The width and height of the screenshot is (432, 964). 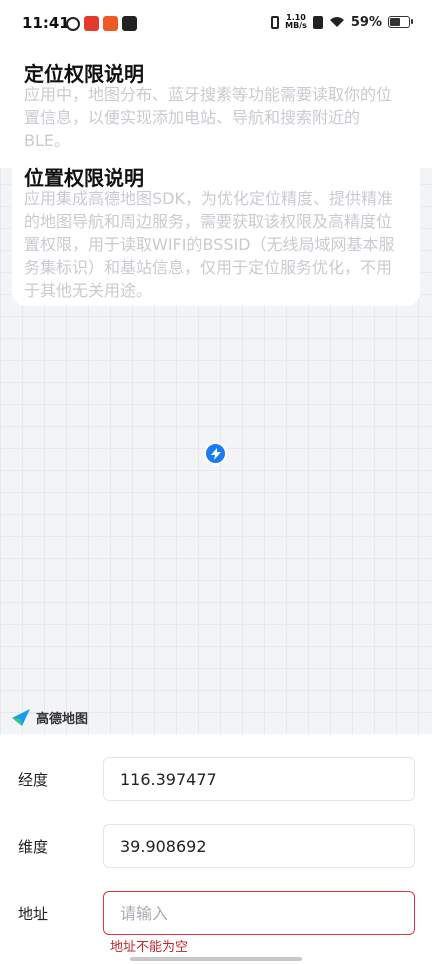 What do you see at coordinates (46, 23) in the screenshot?
I see `status-time: 11:41` at bounding box center [46, 23].